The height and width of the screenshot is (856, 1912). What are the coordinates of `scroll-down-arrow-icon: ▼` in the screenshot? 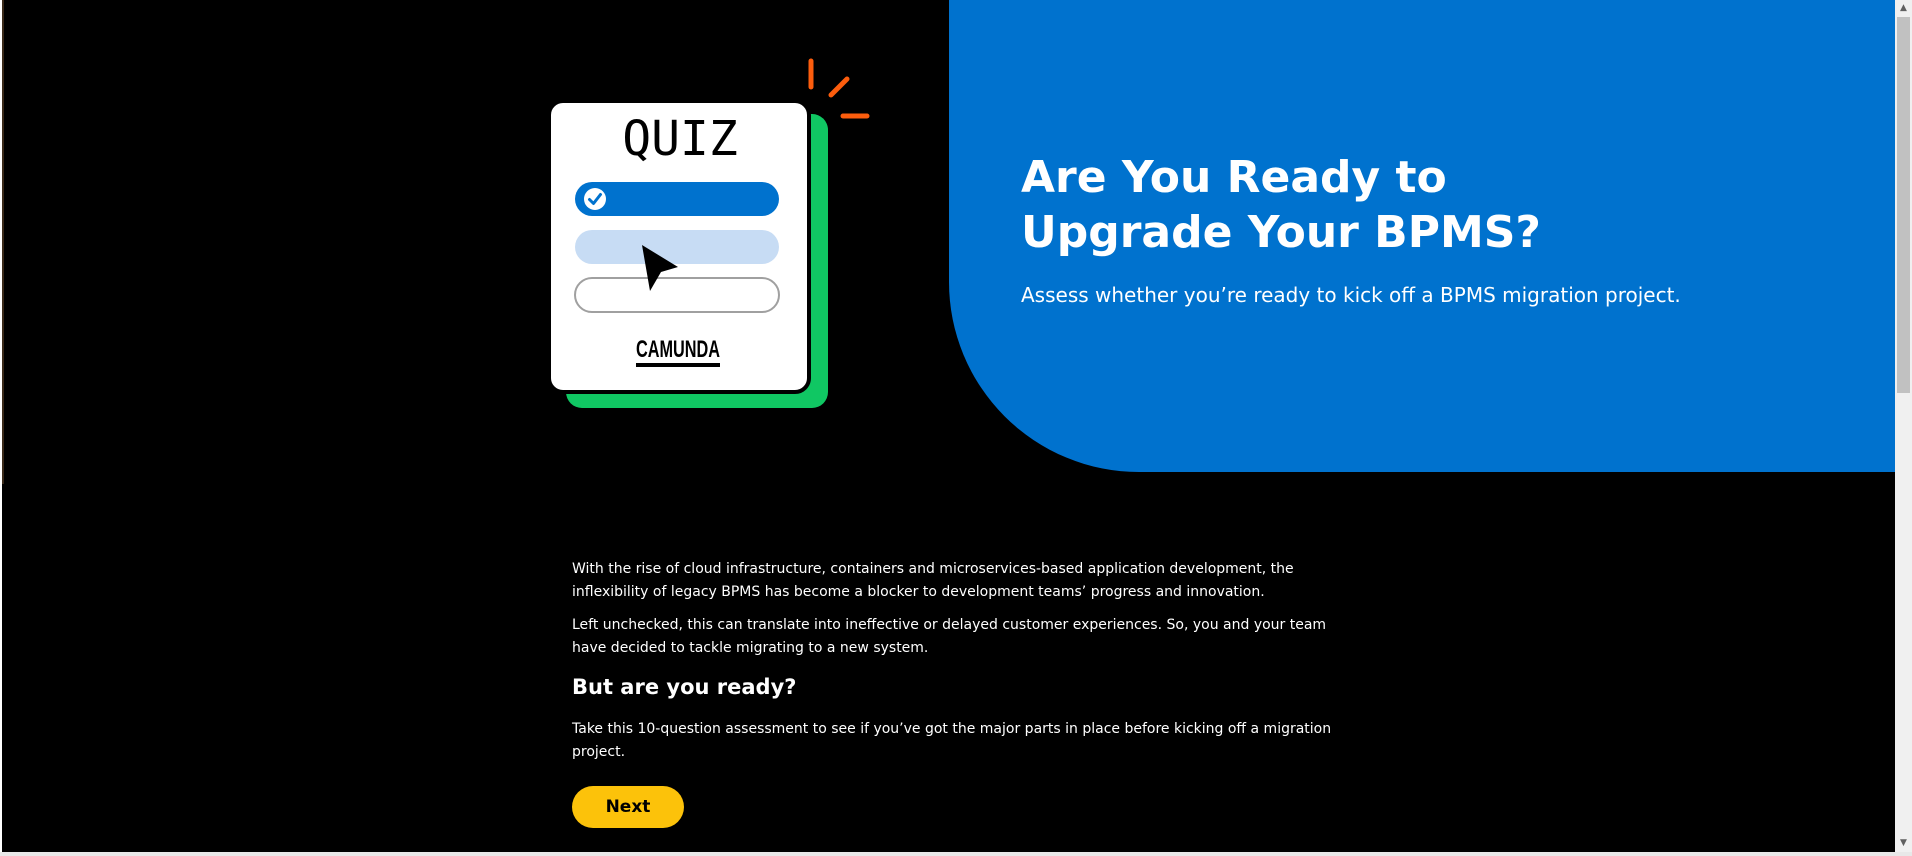 It's located at (1903, 843).